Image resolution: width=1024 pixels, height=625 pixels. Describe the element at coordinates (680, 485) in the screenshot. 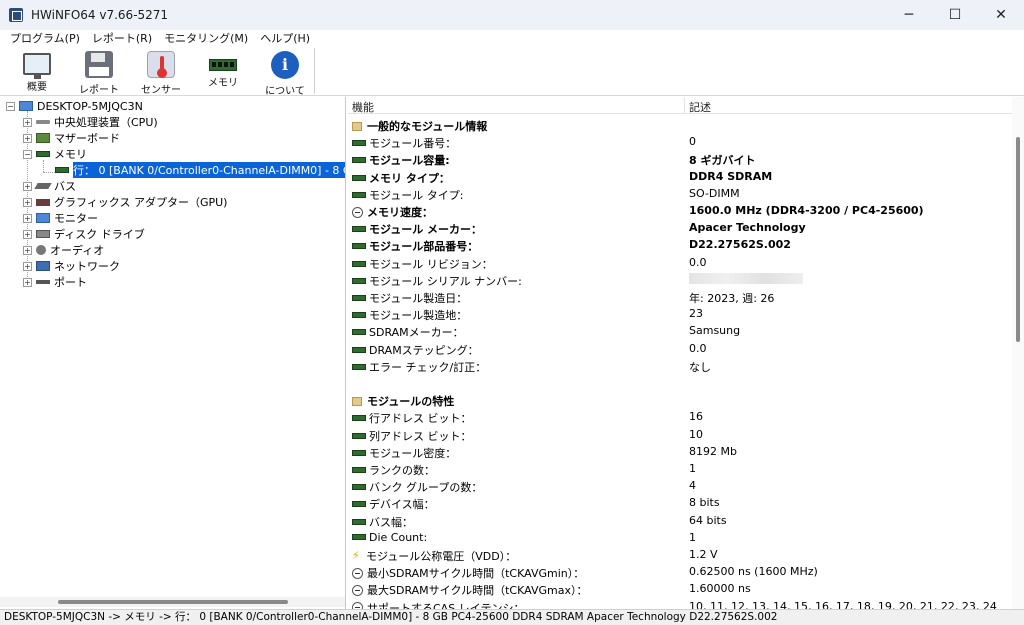

I see `detail-row: バンク グループの数： 4` at that location.